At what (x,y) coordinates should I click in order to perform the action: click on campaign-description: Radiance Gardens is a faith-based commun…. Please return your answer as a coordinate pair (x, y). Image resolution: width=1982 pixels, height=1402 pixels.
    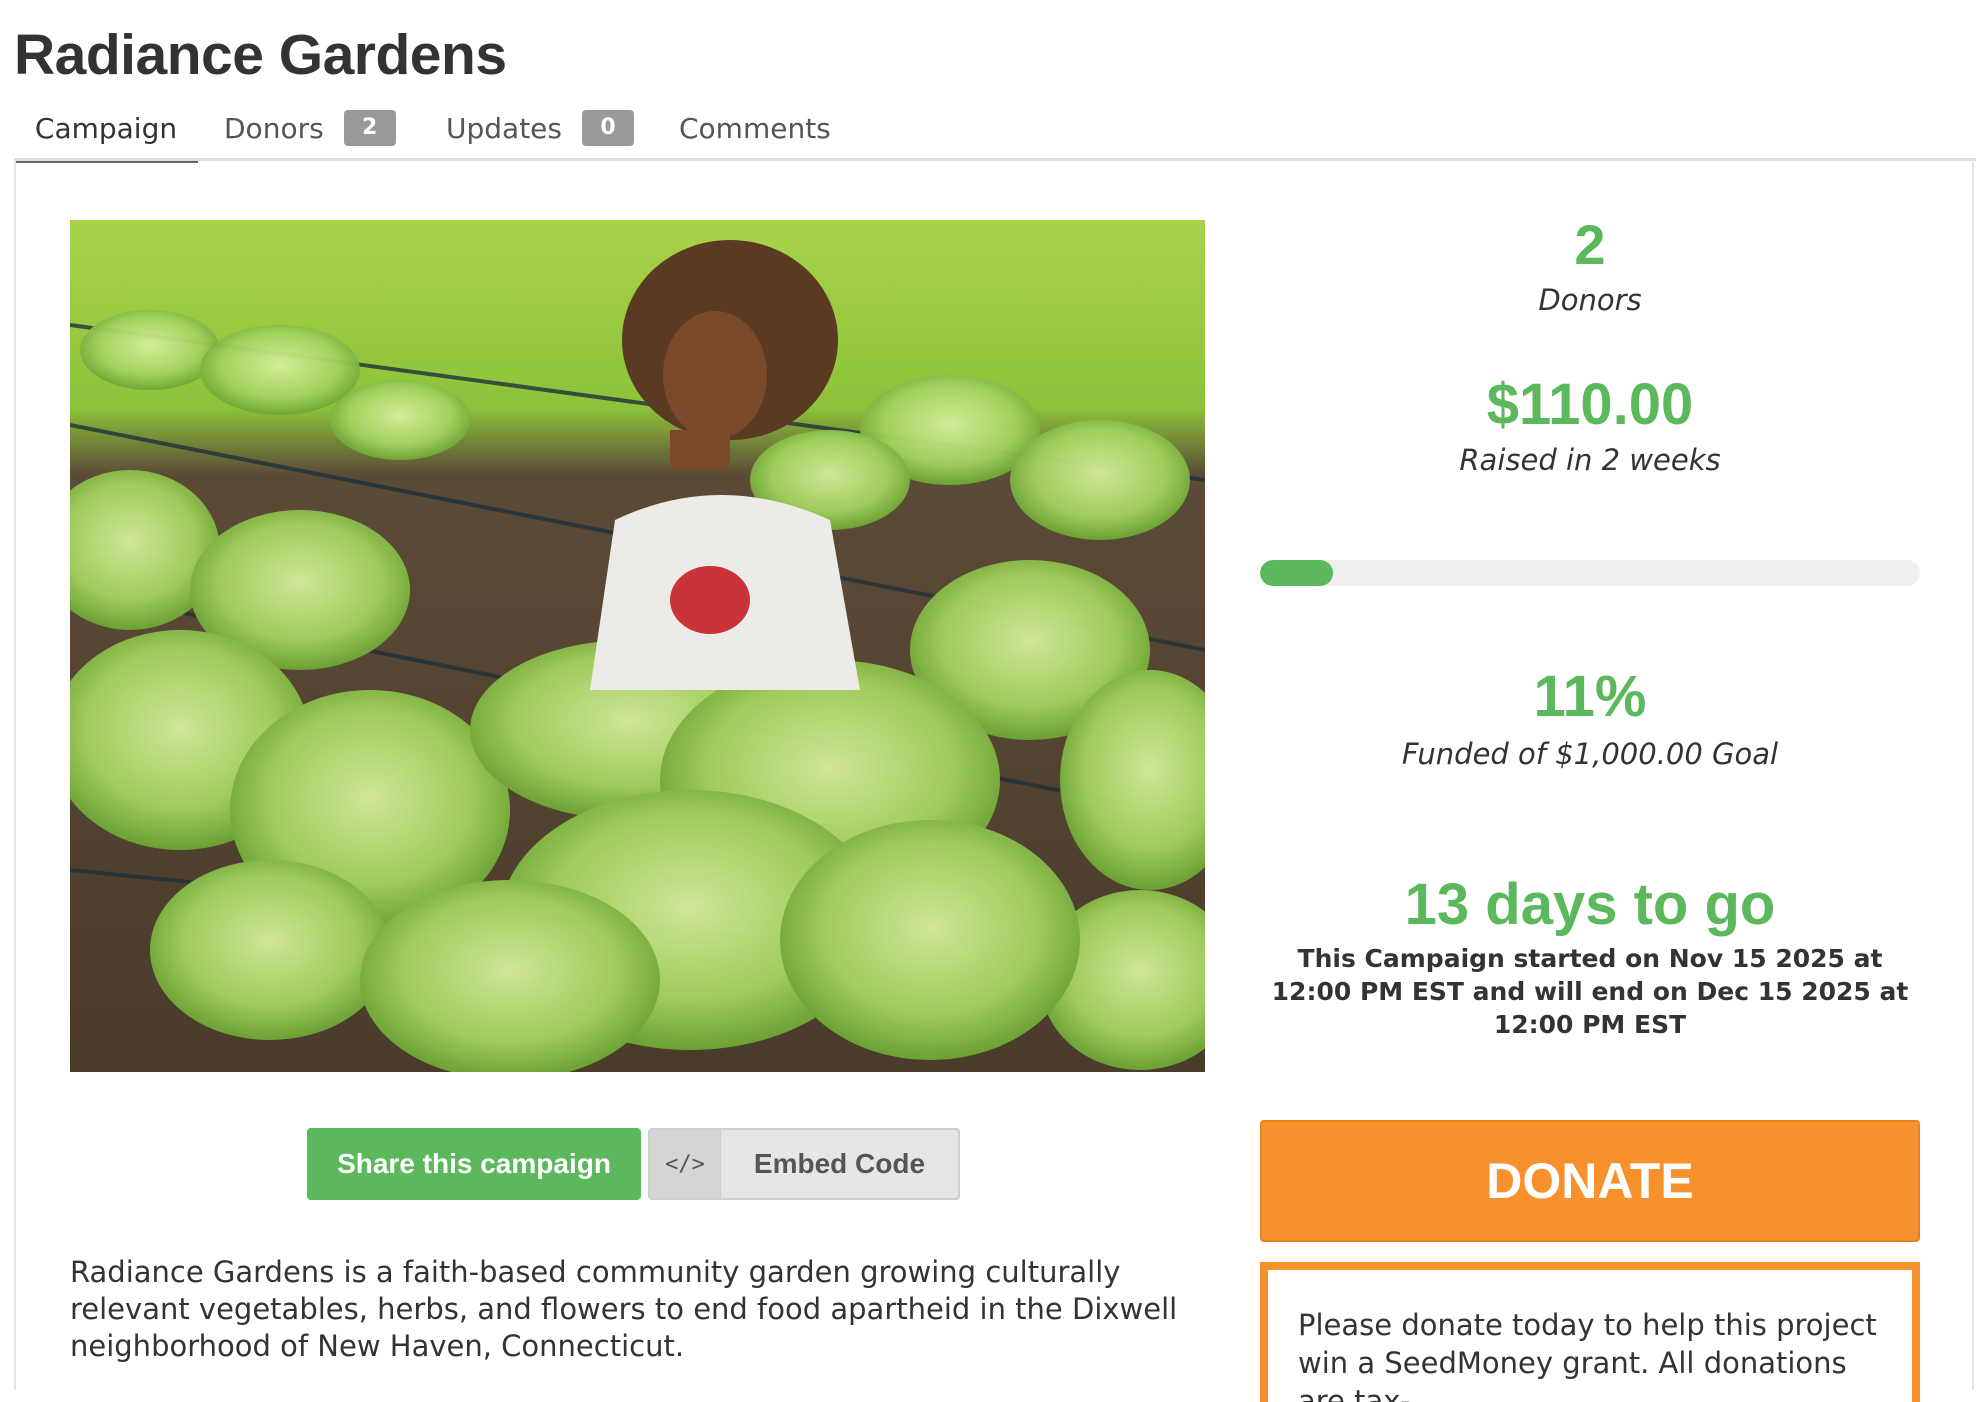
    Looking at the image, I should click on (624, 1309).